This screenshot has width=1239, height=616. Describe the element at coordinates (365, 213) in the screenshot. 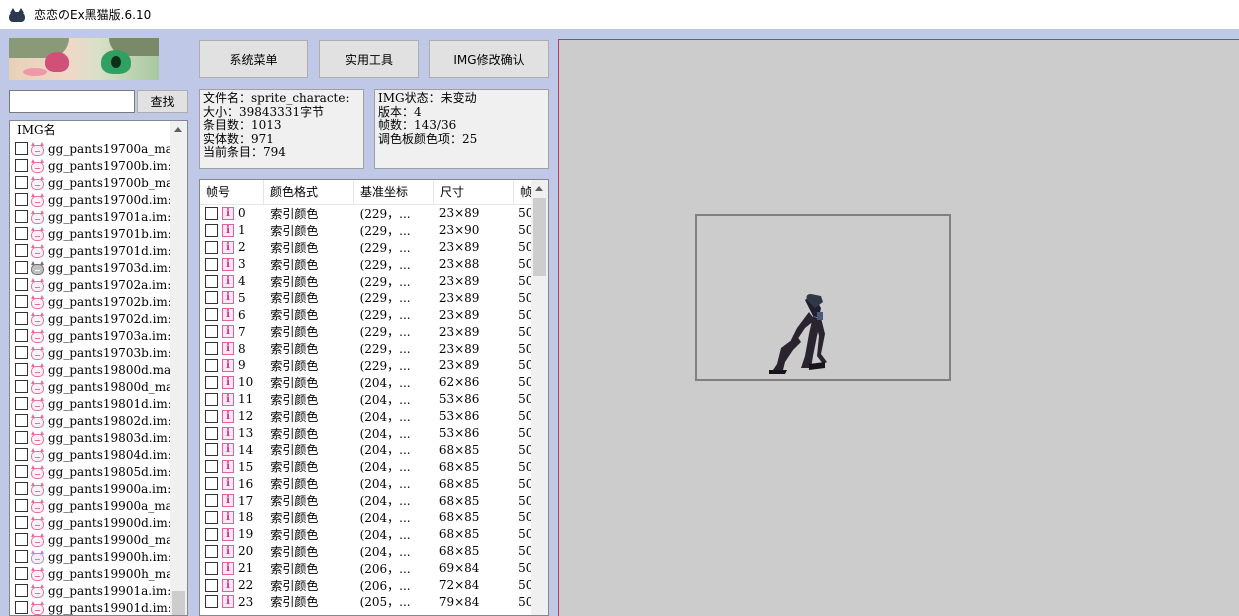

I see `frame-table-row: i0 索引颜色 (229，... 23×89 50` at that location.